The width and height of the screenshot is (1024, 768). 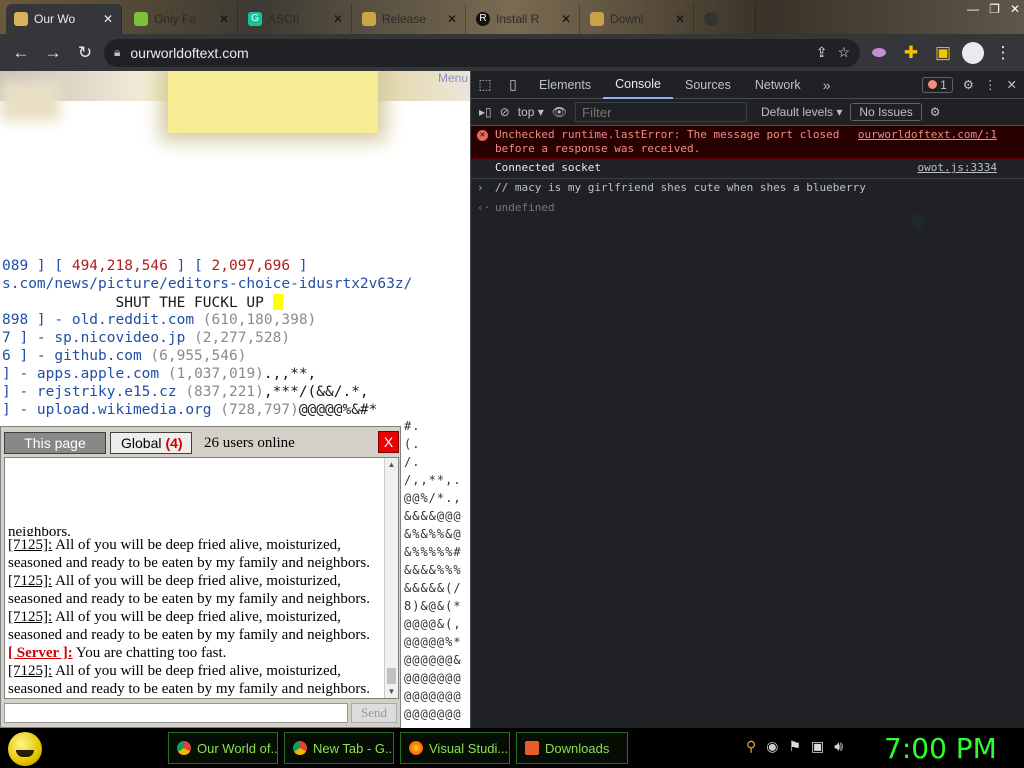 What do you see at coordinates (505, 112) in the screenshot?
I see `clear-console-icon: ⊘` at bounding box center [505, 112].